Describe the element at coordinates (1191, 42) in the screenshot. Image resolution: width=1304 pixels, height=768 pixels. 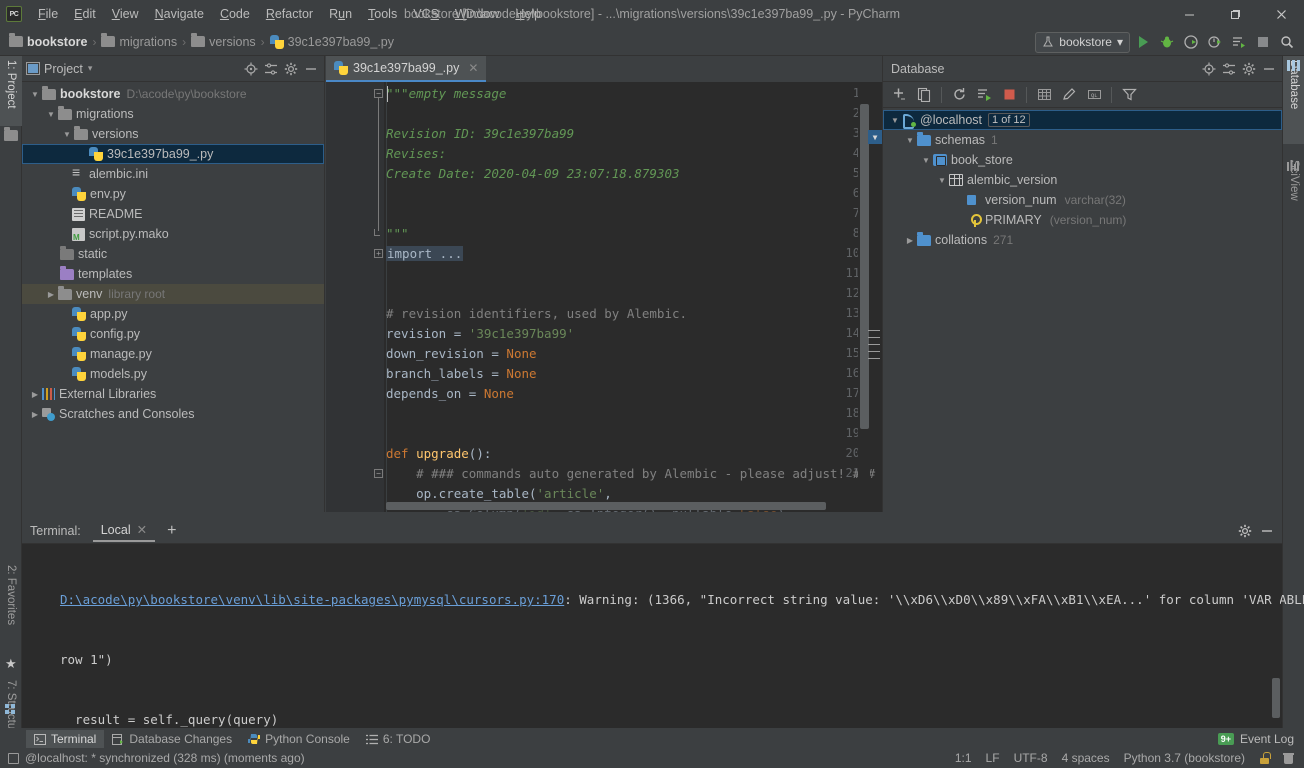
I see `run-coverage-button` at that location.